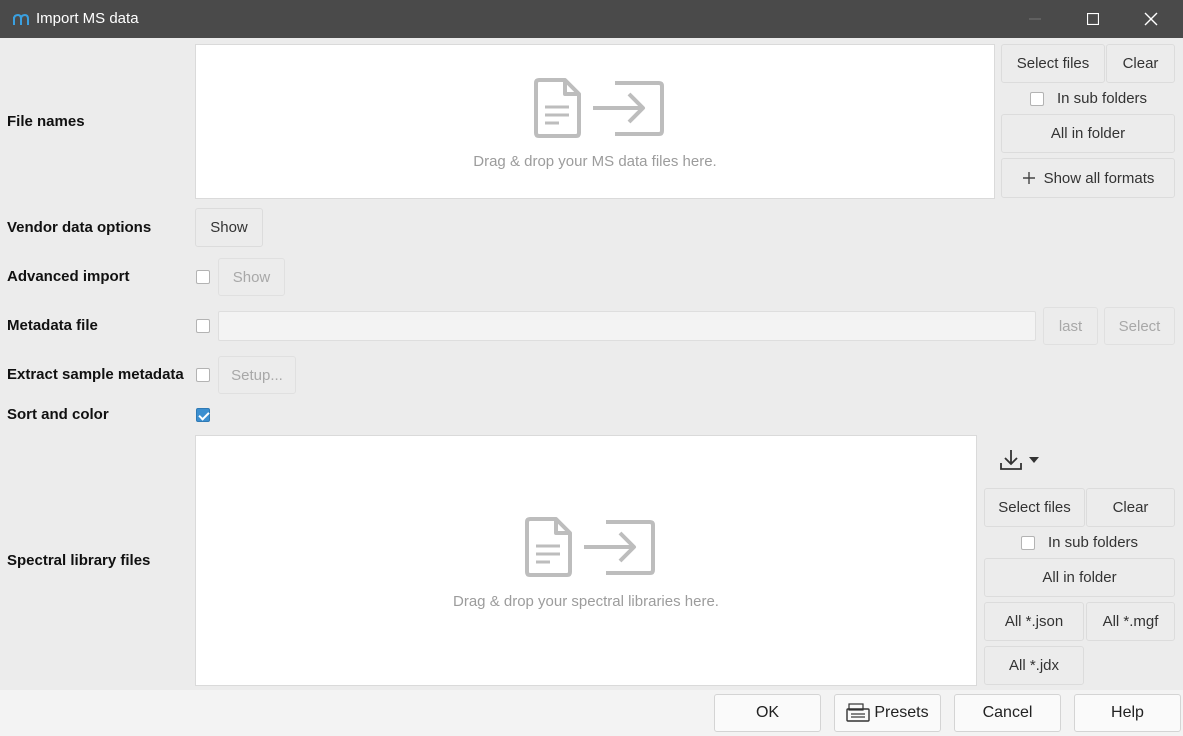 Image resolution: width=1183 pixels, height=736 pixels. Describe the element at coordinates (1079, 577) in the screenshot. I see `library-all-in-folder-button: All in folder` at that location.